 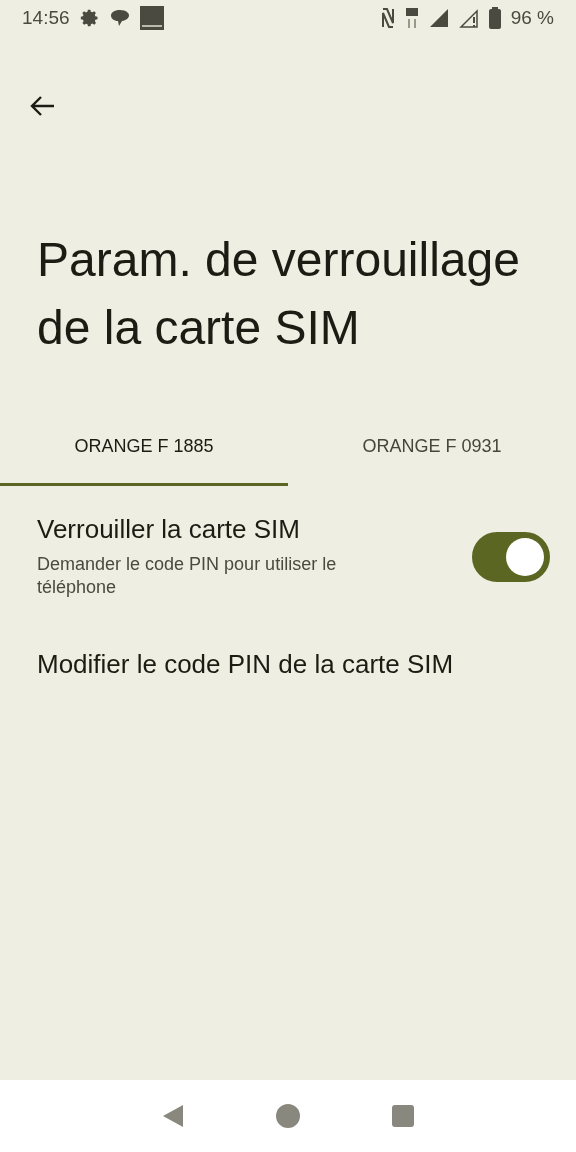 What do you see at coordinates (387, 18) in the screenshot?
I see `nfc-icon` at bounding box center [387, 18].